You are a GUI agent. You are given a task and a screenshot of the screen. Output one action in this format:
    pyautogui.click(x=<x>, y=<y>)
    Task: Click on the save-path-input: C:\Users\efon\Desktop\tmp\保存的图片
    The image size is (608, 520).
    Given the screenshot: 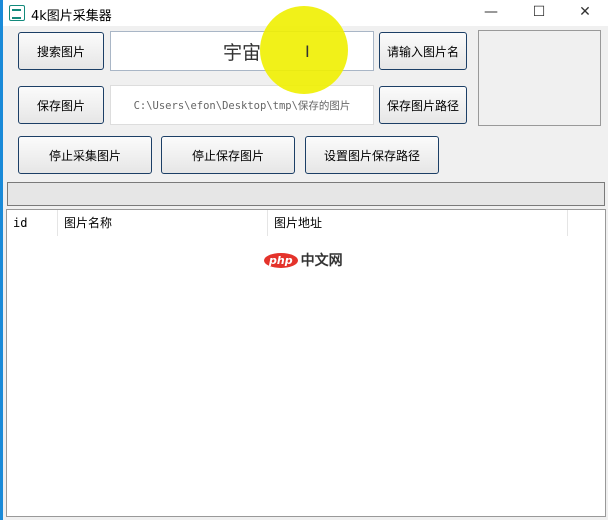 What is the action you would take?
    pyautogui.click(x=242, y=105)
    